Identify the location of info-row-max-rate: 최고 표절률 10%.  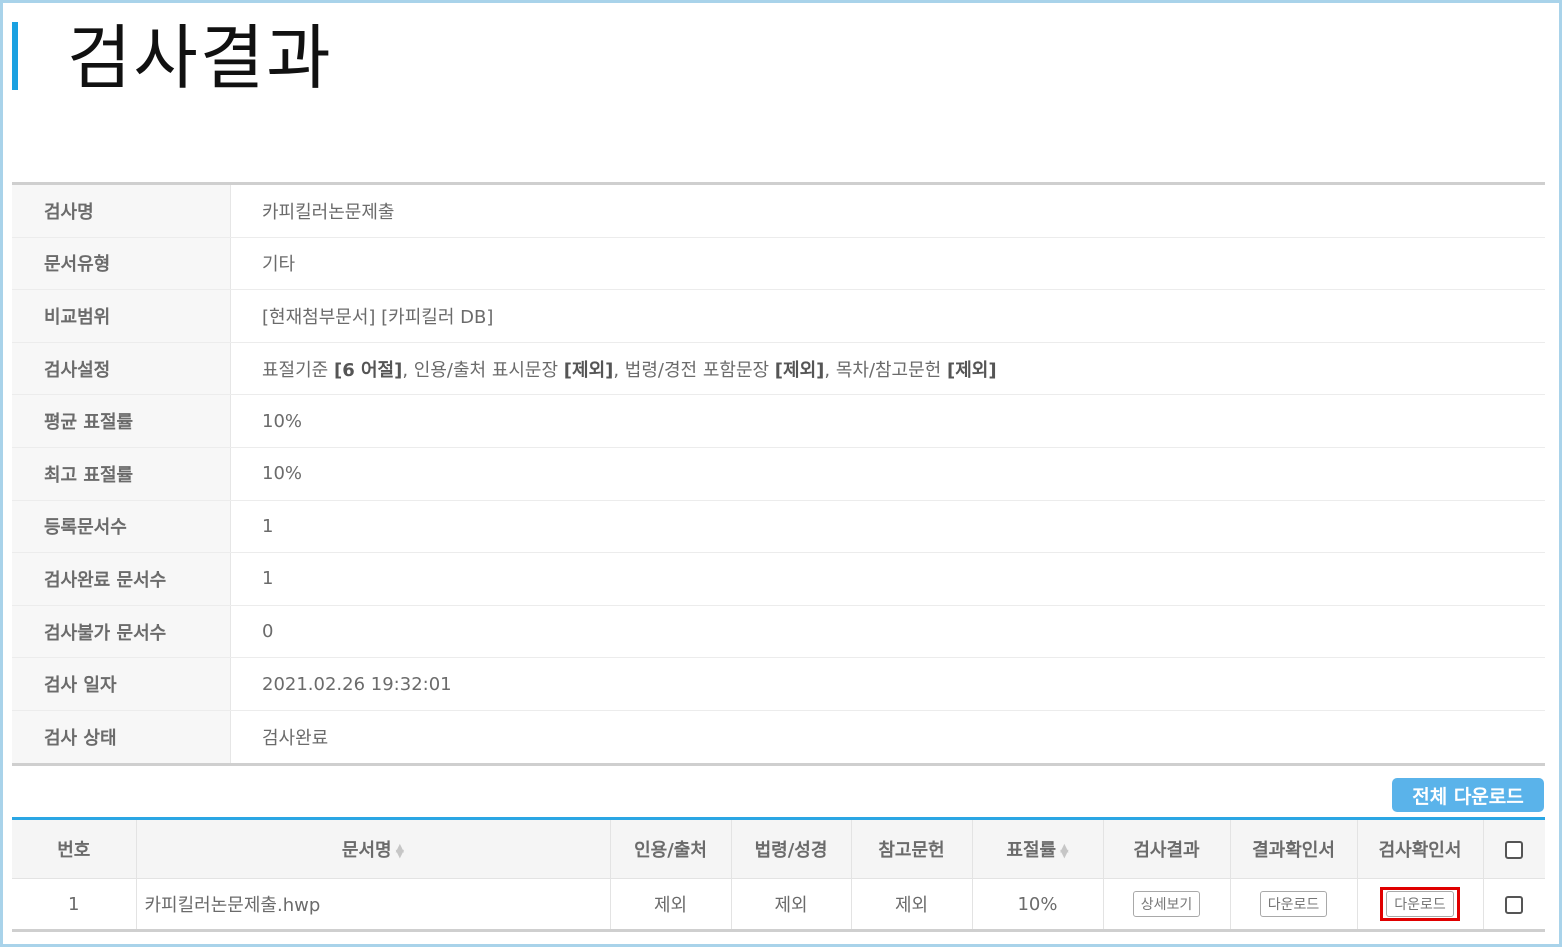
(778, 474).